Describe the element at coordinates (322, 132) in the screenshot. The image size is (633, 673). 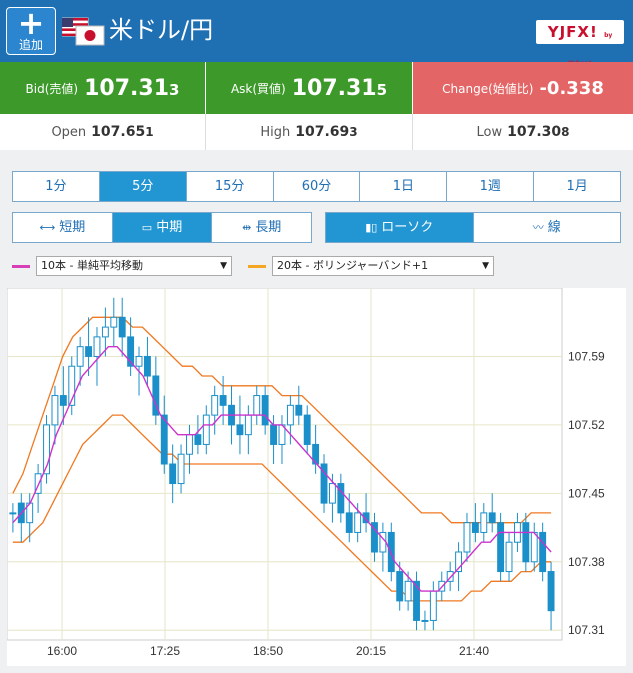
I see `high-value-main: 107.69` at that location.